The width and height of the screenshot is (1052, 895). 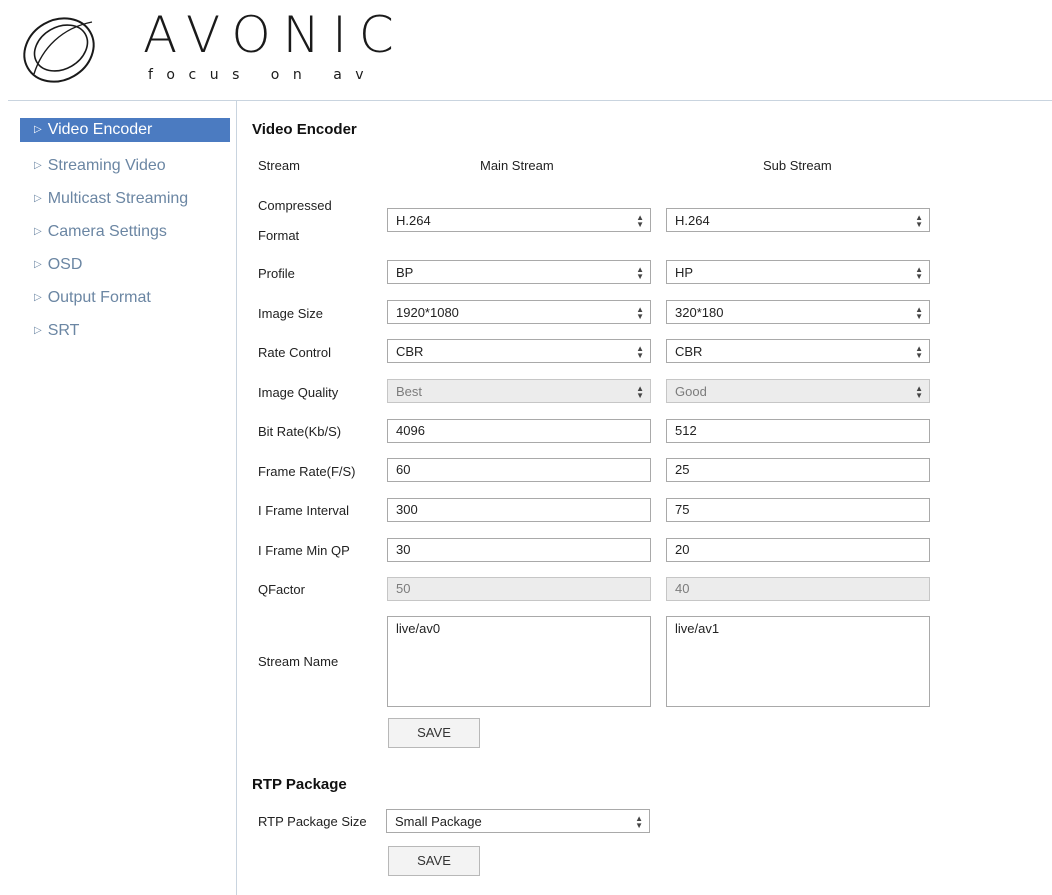 I want to click on select-value: HP, so click(x=684, y=272).